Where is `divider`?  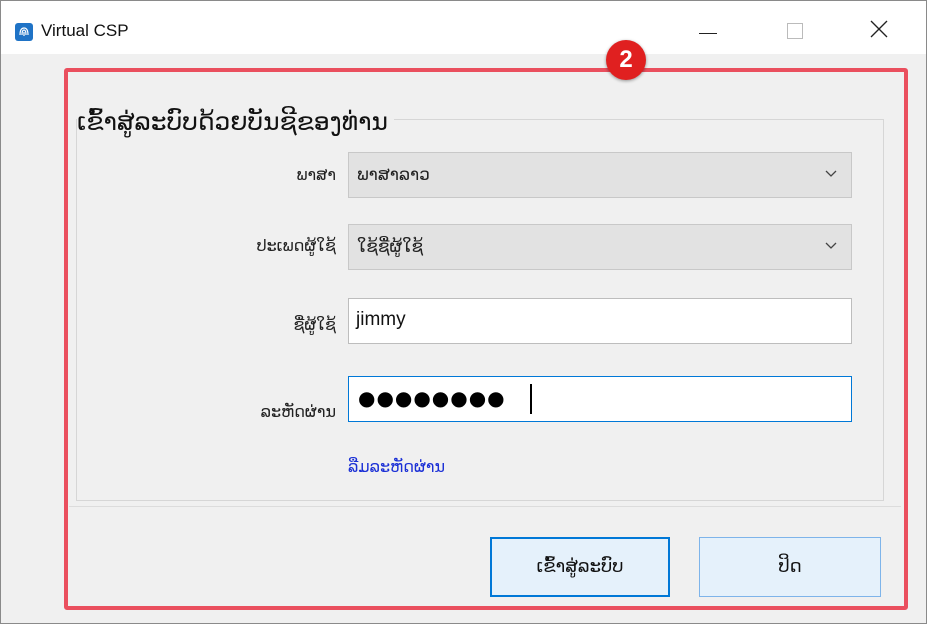
divider is located at coordinates (485, 506).